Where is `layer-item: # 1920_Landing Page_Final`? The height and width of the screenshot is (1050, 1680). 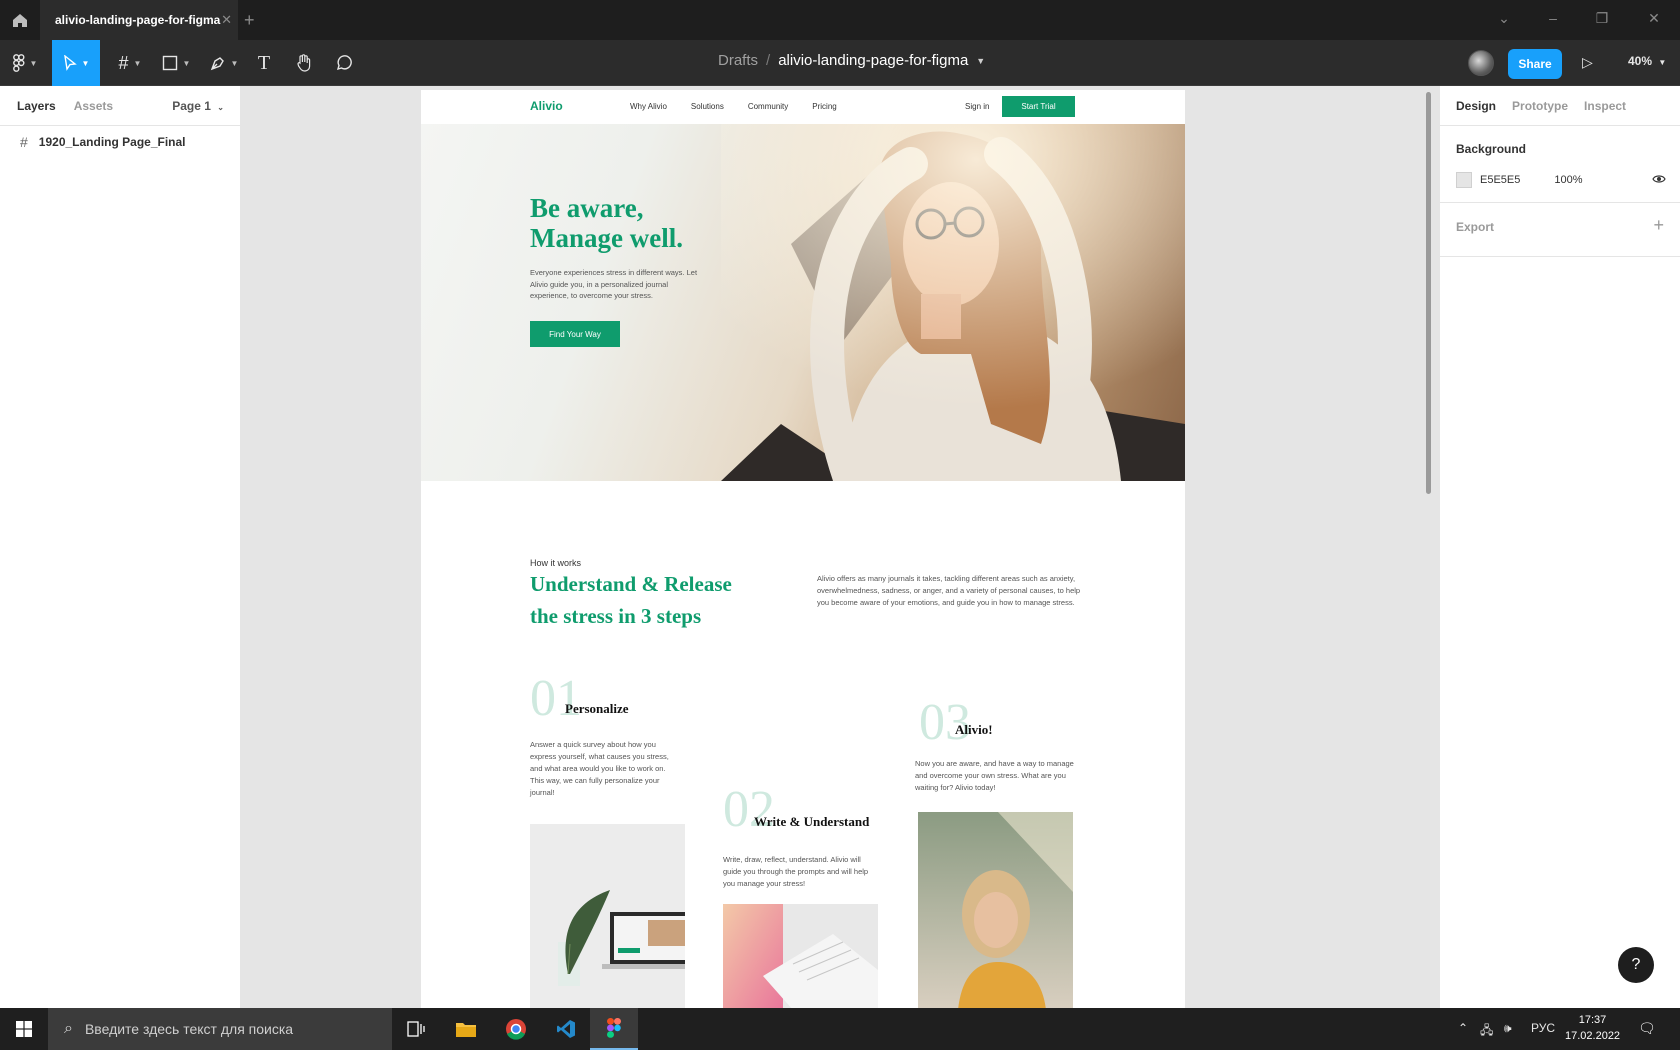 layer-item: # 1920_Landing Page_Final is located at coordinates (120, 142).